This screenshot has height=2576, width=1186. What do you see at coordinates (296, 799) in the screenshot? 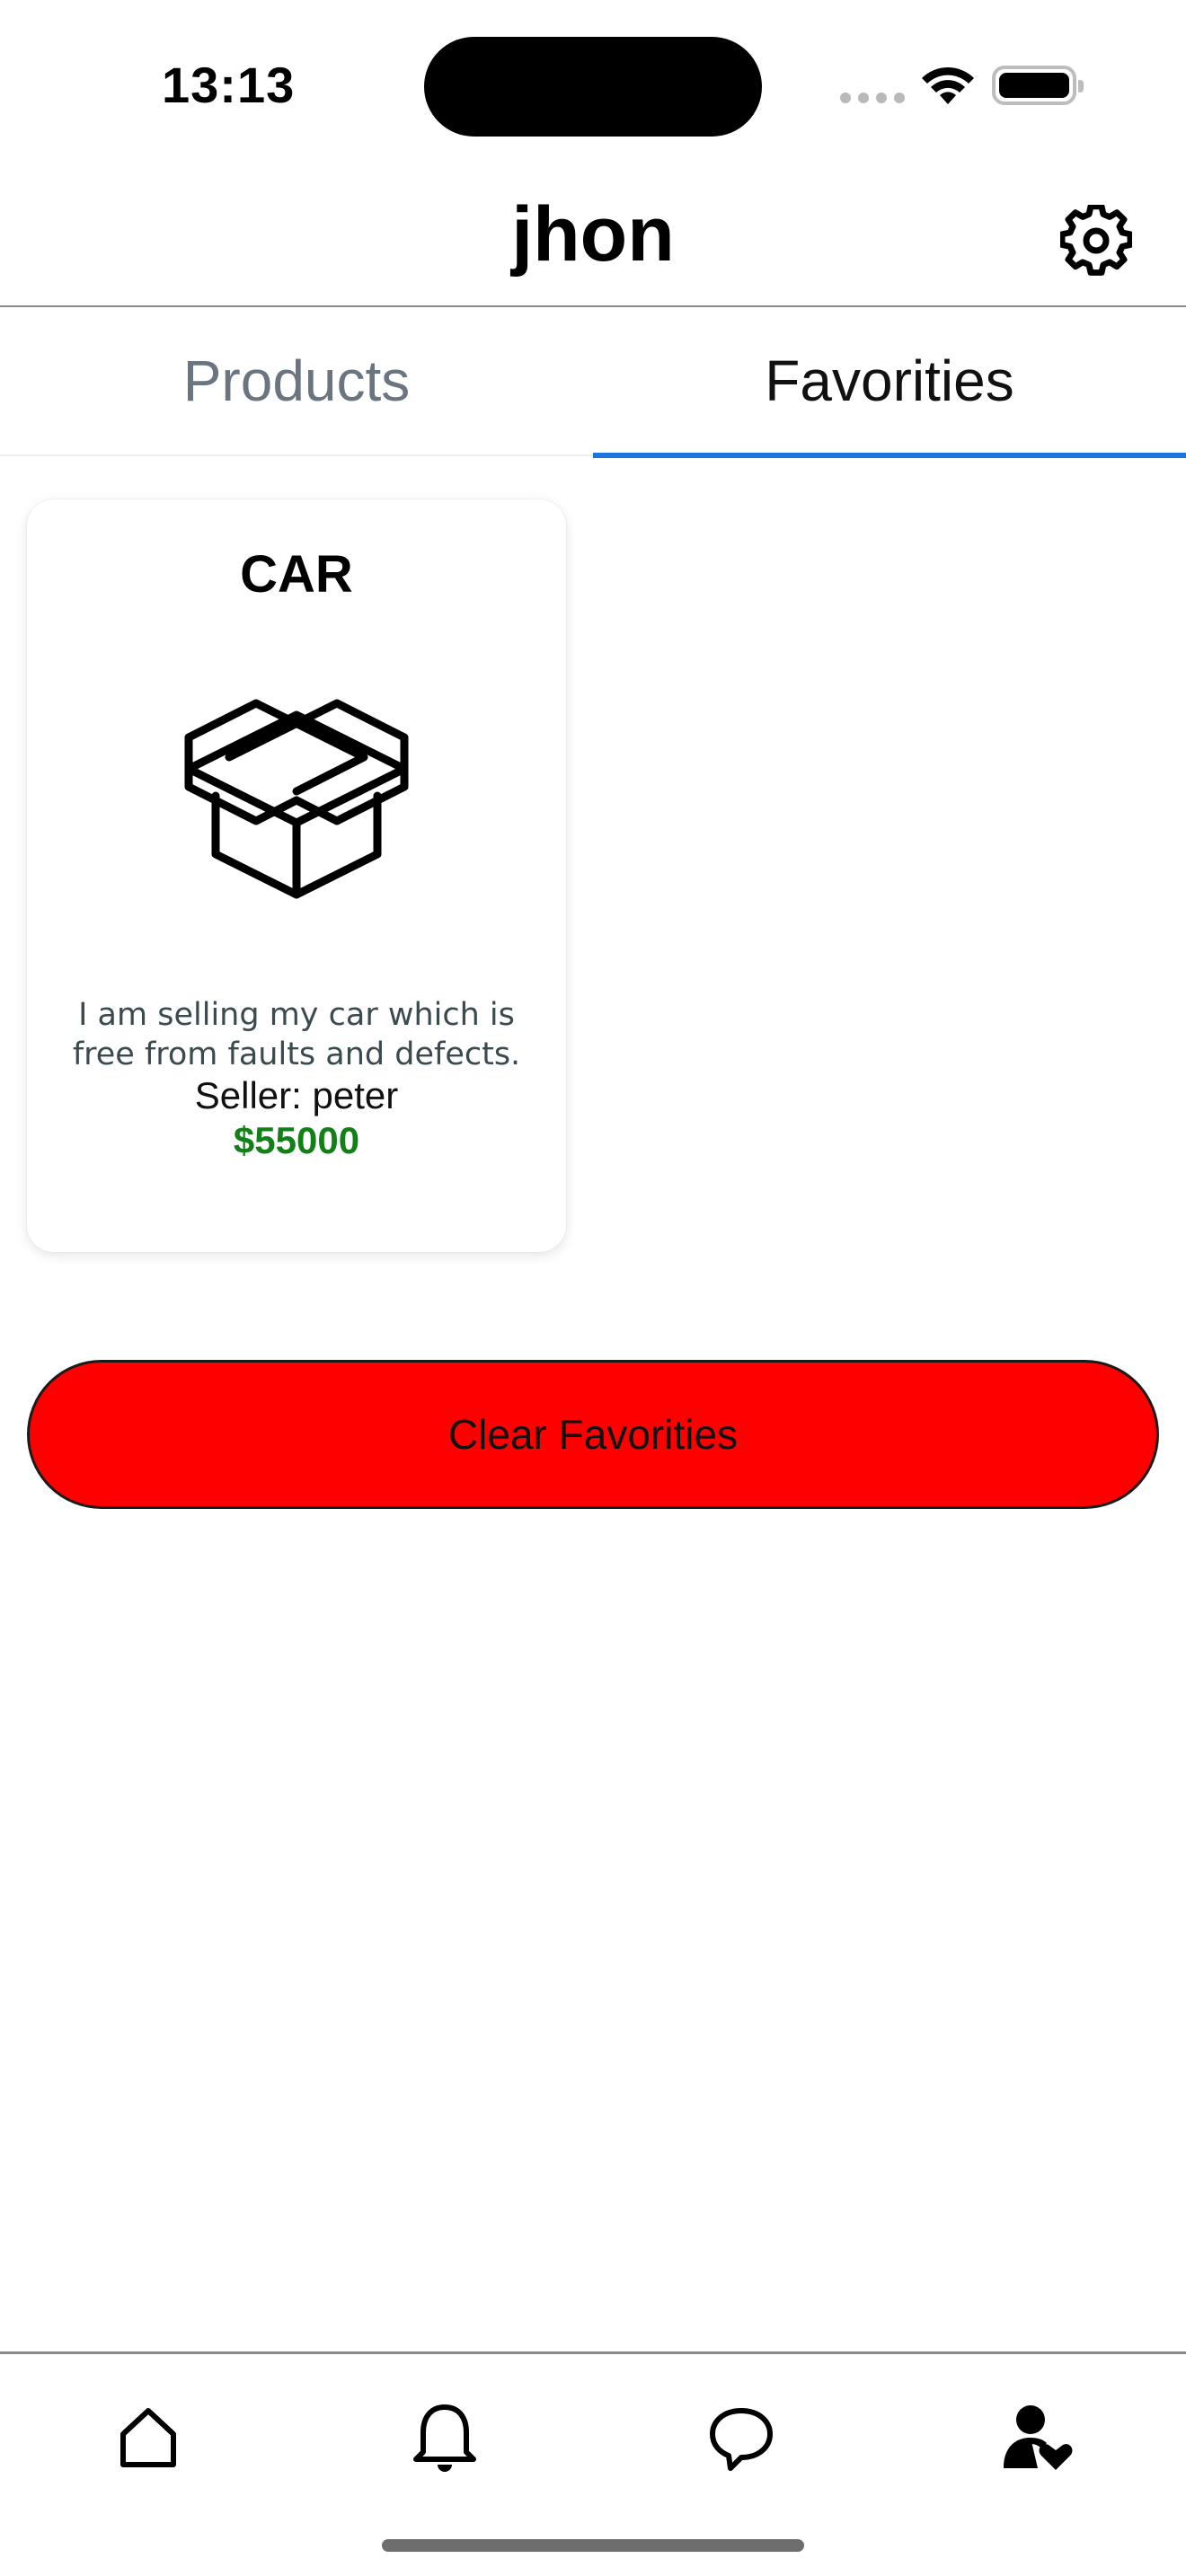
I see `box-icon` at bounding box center [296, 799].